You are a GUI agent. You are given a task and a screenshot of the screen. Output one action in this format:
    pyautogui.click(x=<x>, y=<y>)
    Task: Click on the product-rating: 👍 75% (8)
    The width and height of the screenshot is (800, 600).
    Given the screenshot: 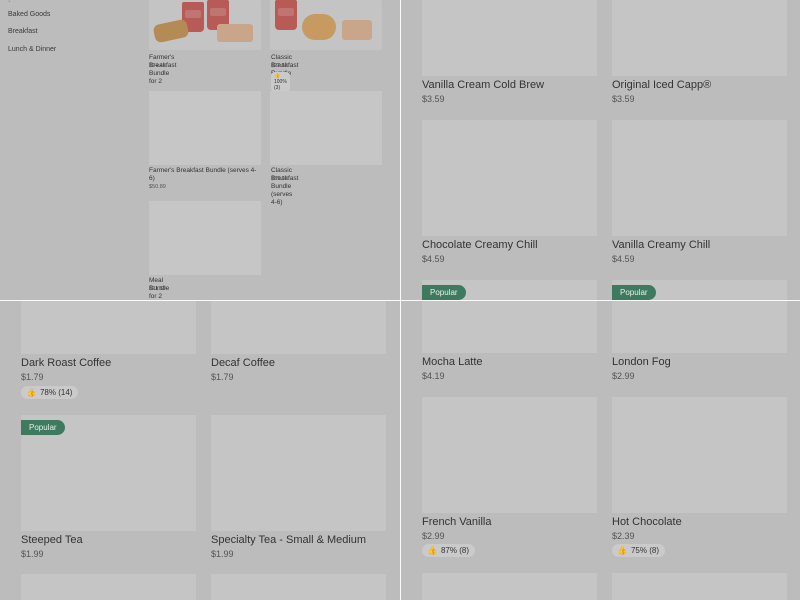 What is the action you would take?
    pyautogui.click(x=638, y=550)
    